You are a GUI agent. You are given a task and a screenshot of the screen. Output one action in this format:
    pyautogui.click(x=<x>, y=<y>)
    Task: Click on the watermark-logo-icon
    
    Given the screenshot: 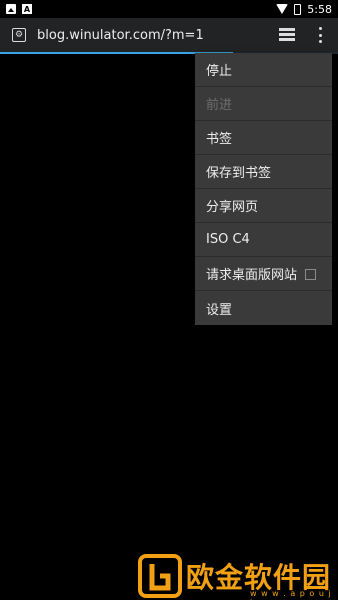 What is the action you would take?
    pyautogui.click(x=160, y=576)
    